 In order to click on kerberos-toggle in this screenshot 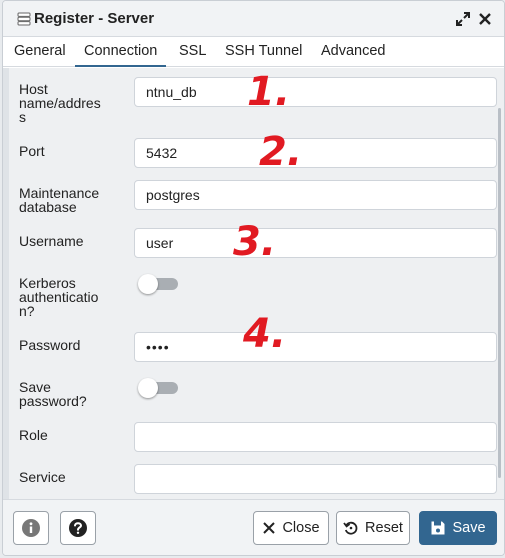, I will do `click(158, 284)`.